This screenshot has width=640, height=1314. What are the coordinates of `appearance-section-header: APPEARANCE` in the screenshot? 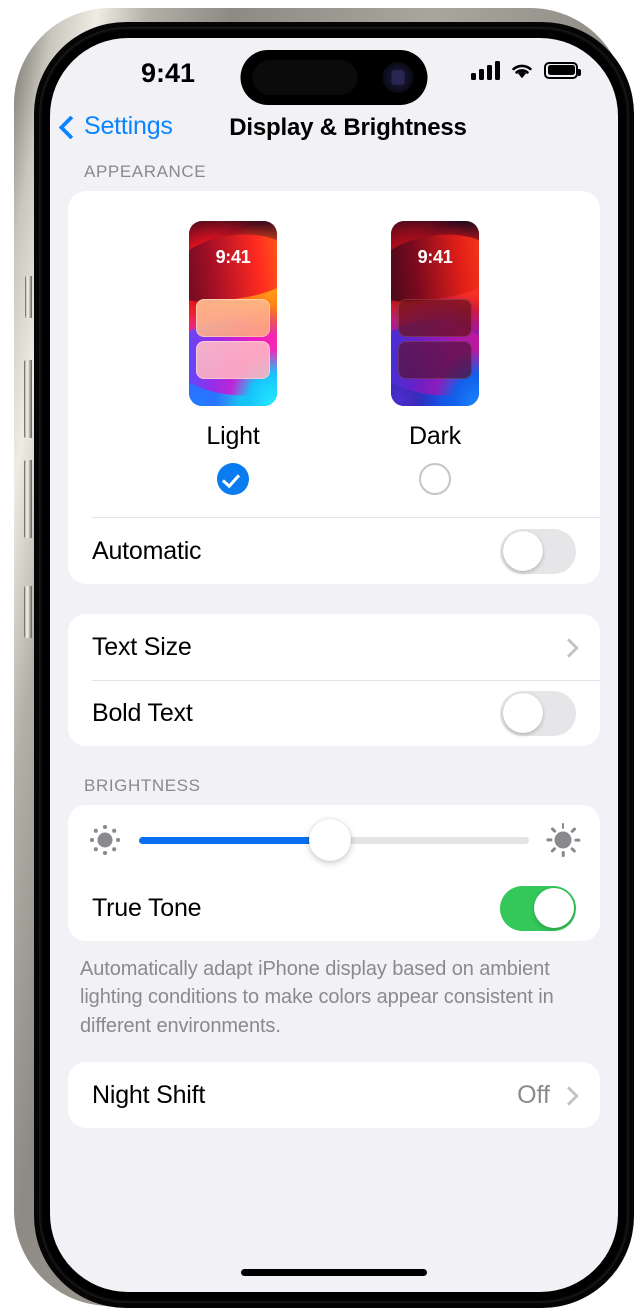 It's located at (145, 171).